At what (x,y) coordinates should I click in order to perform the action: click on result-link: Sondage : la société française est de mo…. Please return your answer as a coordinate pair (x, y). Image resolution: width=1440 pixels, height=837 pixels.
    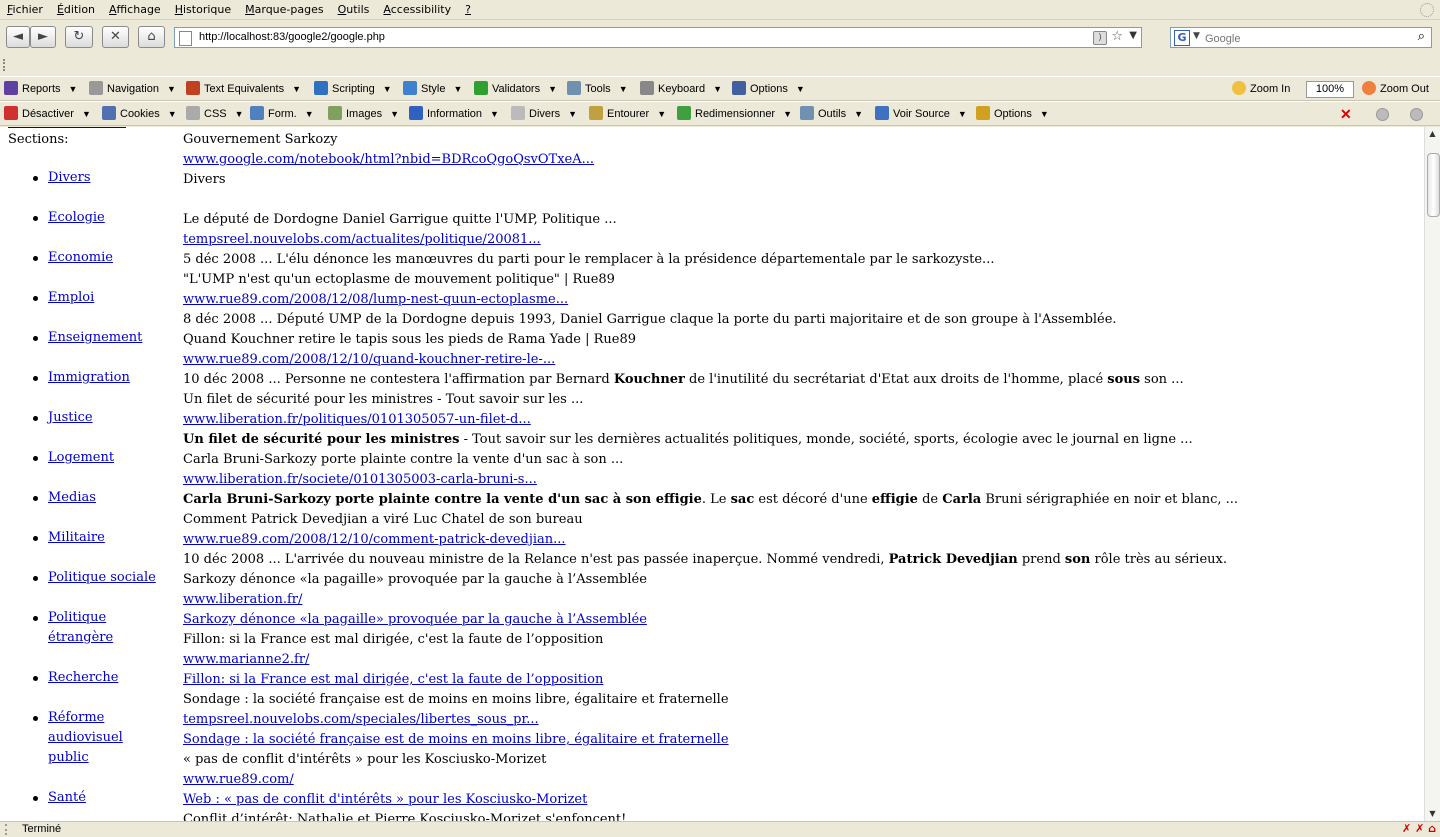
    Looking at the image, I should click on (456, 739).